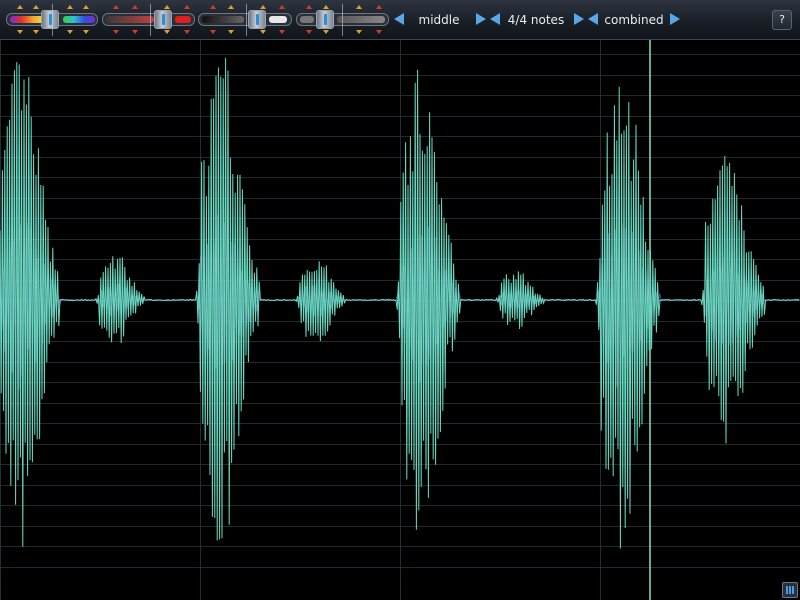 This screenshot has width=800, height=600. Describe the element at coordinates (439, 20) in the screenshot. I see `position-label: middle` at that location.